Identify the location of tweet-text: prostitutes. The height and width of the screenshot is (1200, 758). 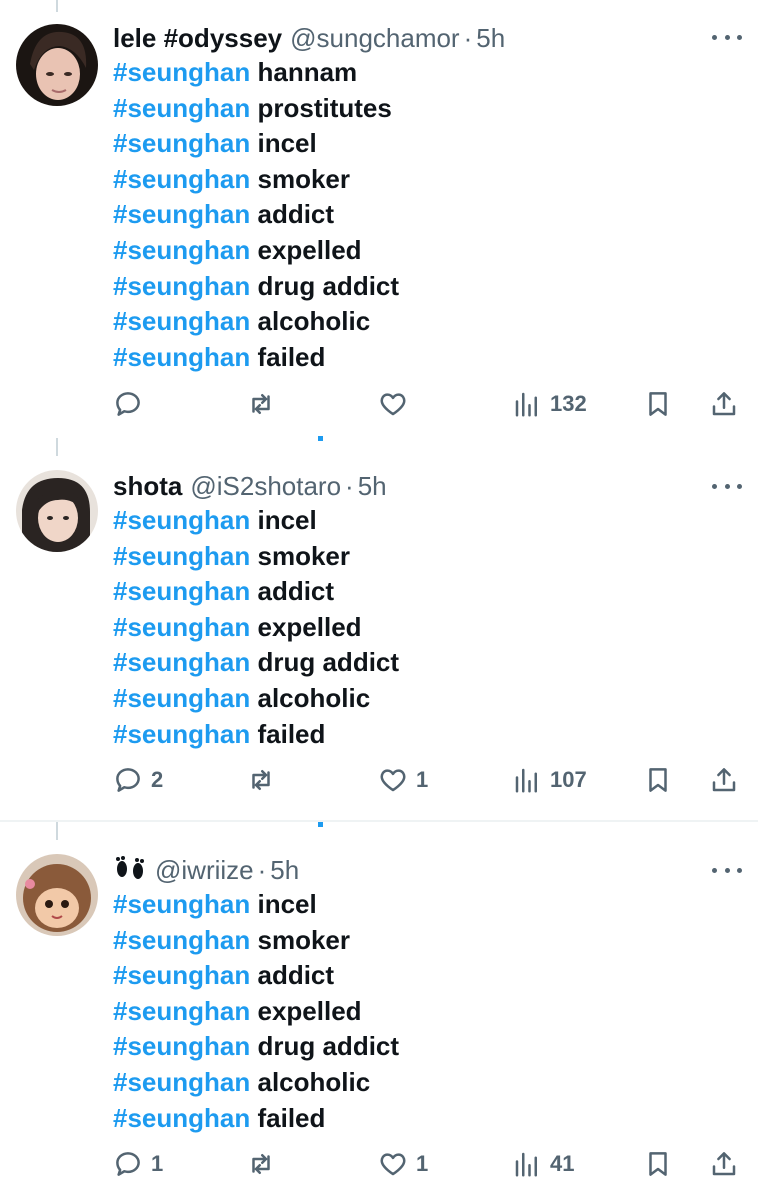
(324, 107).